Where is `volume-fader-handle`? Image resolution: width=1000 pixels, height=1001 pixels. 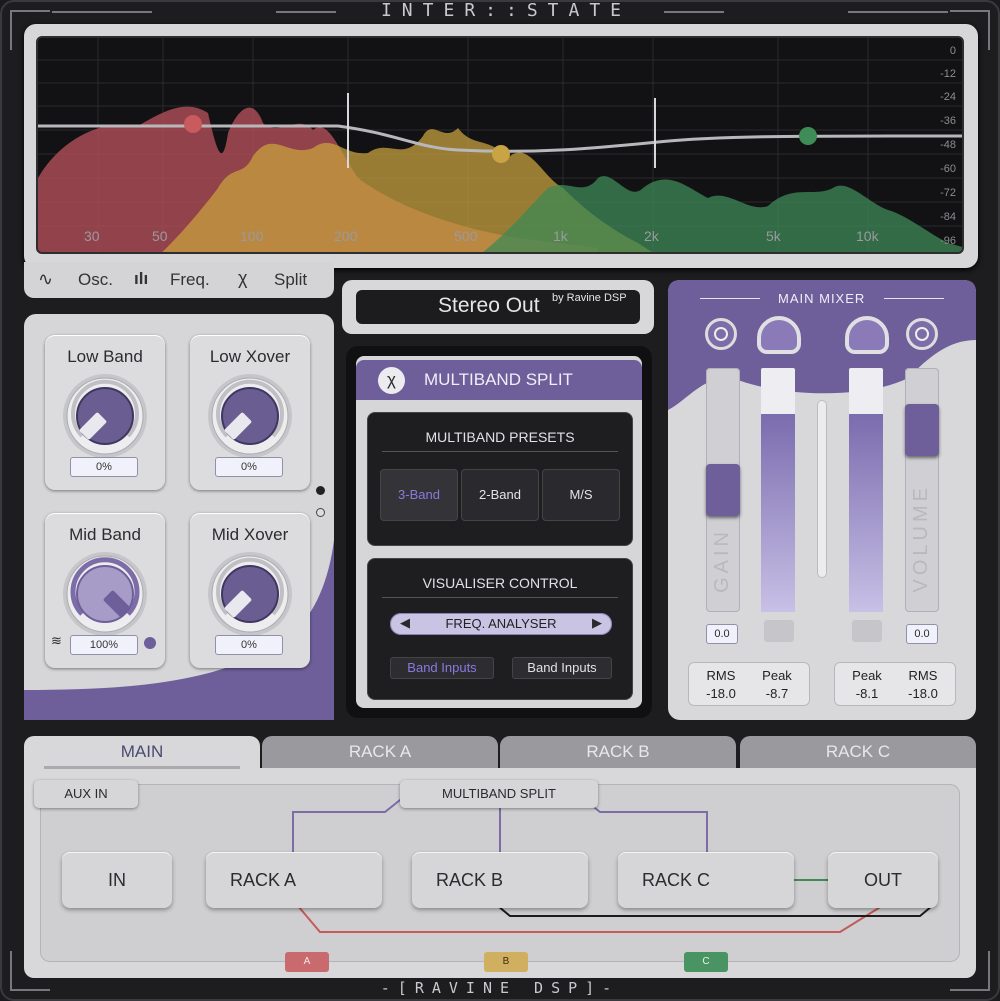 volume-fader-handle is located at coordinates (922, 430).